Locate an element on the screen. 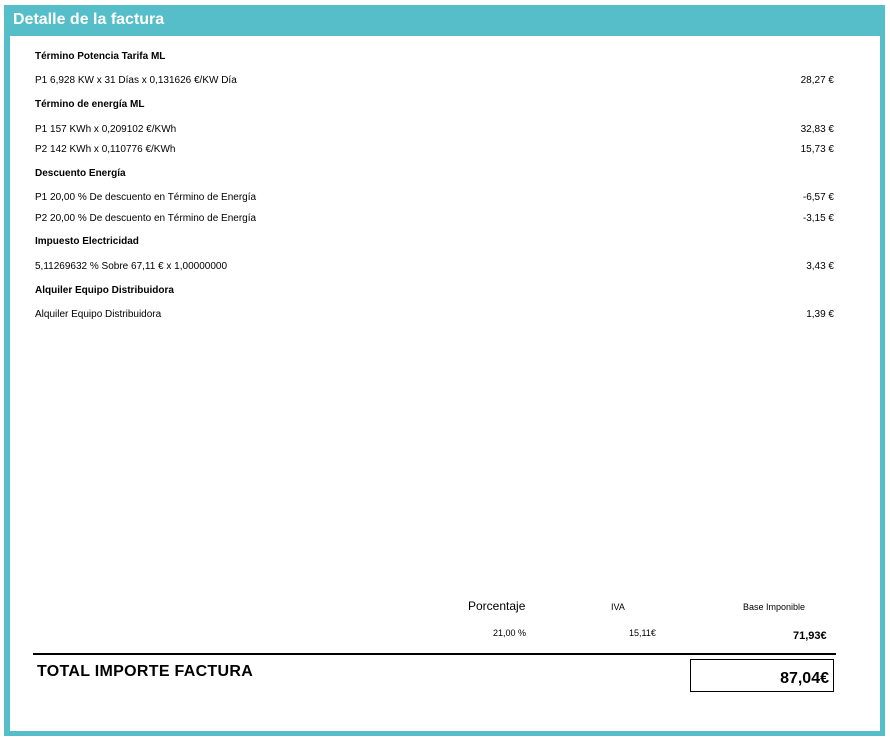  summary-header-porcentaje: Porcentaje is located at coordinates (497, 606).